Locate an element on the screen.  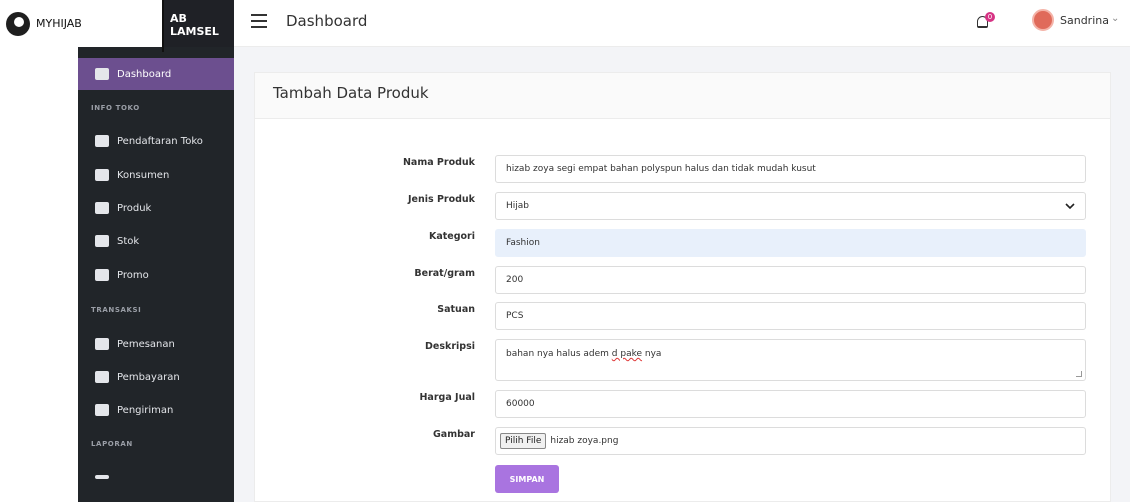
harga-jual-label: Harga Jual is located at coordinates (447, 397).